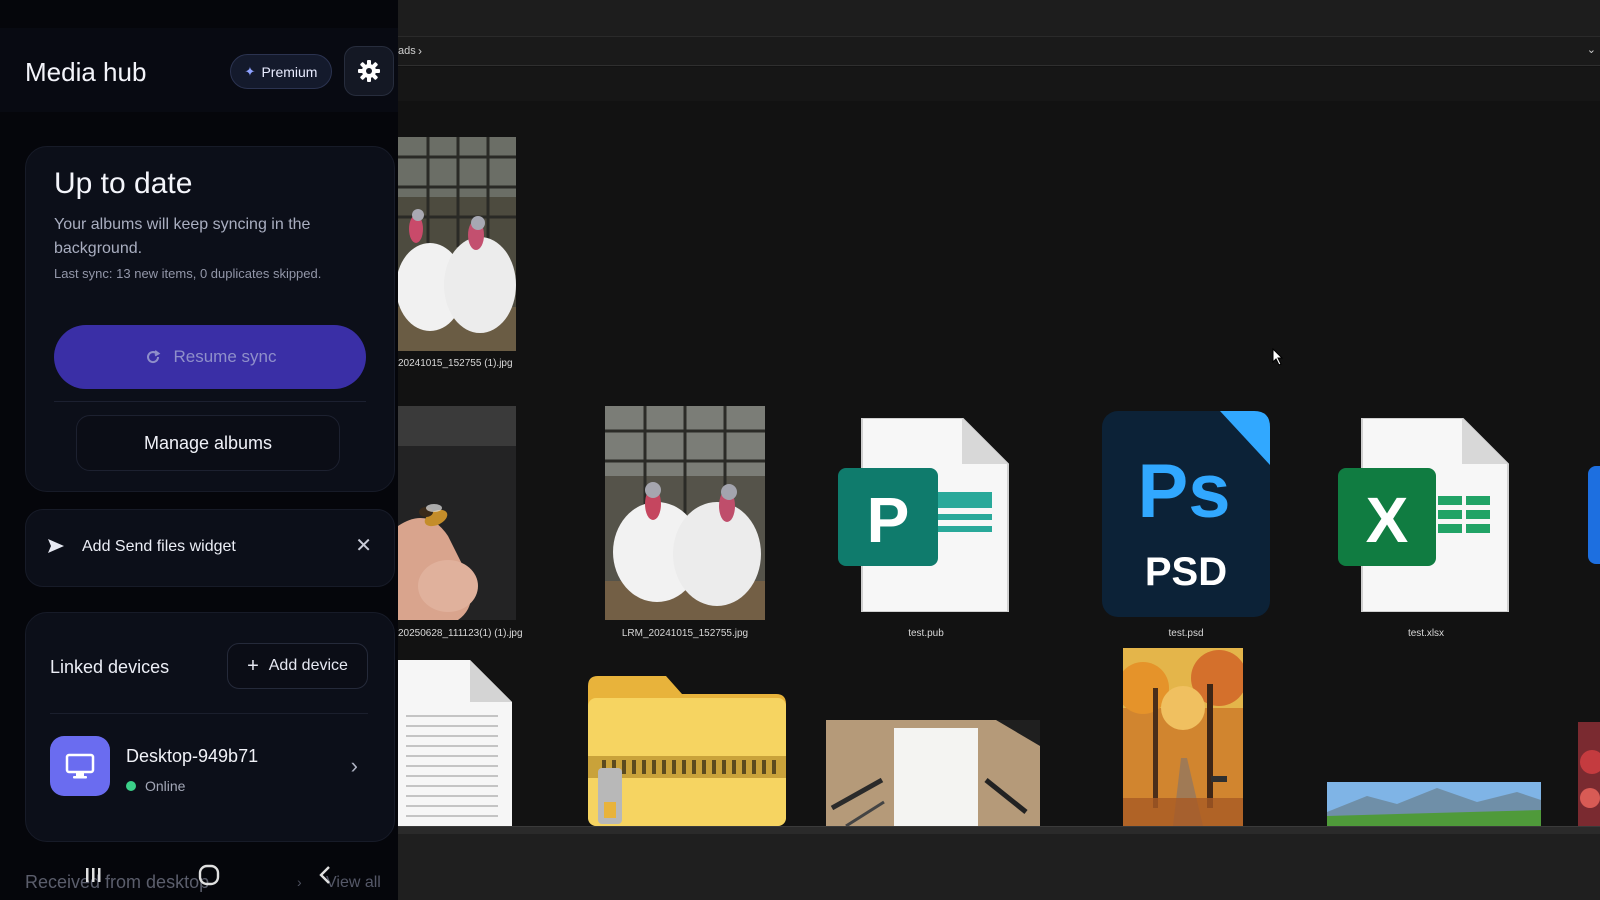  Describe the element at coordinates (250, 71) in the screenshot. I see `sparkle-icon: ✦` at that location.